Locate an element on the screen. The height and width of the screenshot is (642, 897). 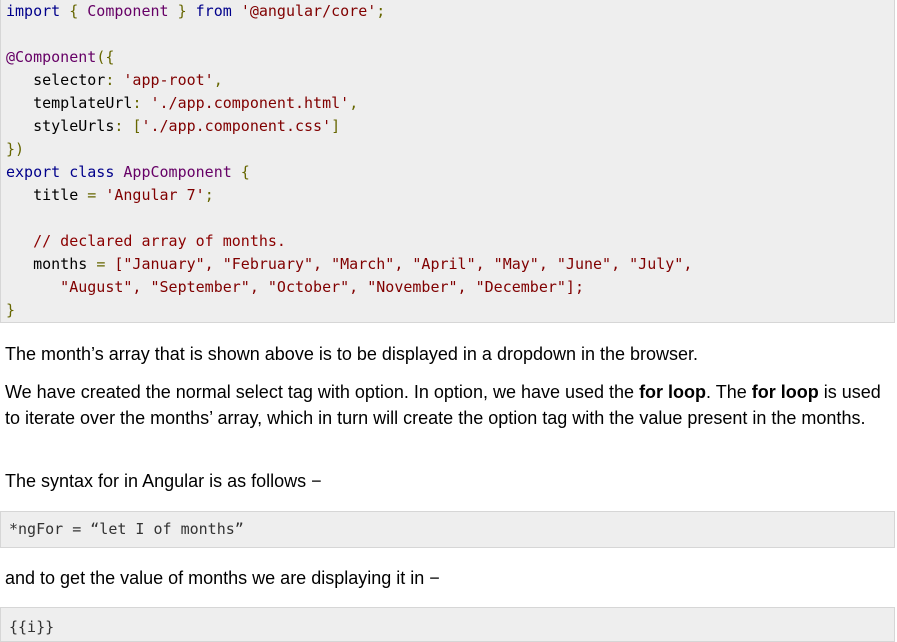
code-token: './app.component.css' is located at coordinates (236, 126).